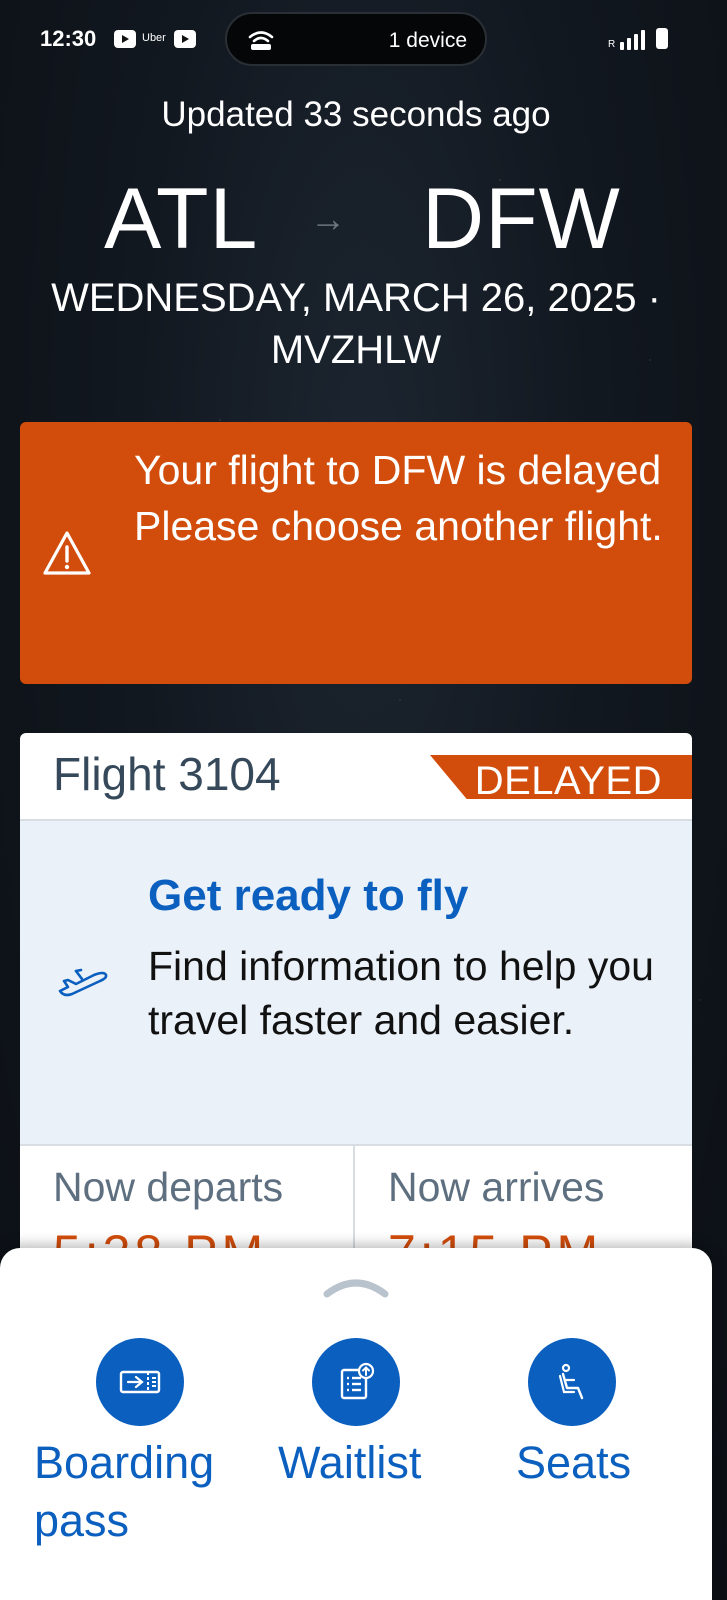 This screenshot has width=727, height=1600. I want to click on status-time: 12:30, so click(68, 38).